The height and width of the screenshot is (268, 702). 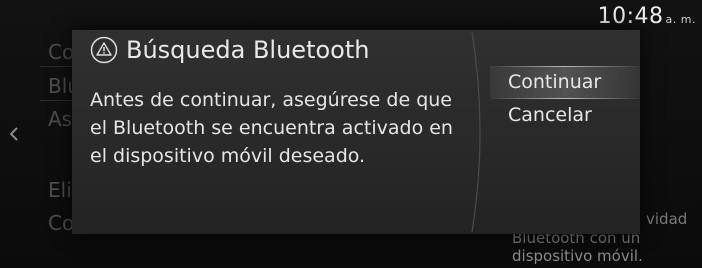 I want to click on clock-ampm: a. m., so click(x=680, y=19).